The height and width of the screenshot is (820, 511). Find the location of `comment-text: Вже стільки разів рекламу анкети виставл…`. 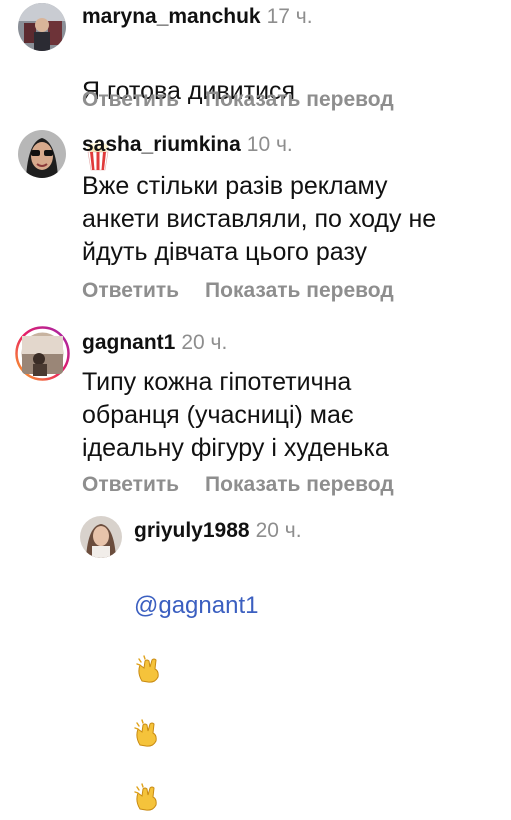

comment-text: Вже стільки разів рекламу анкети виставл… is located at coordinates (259, 219).